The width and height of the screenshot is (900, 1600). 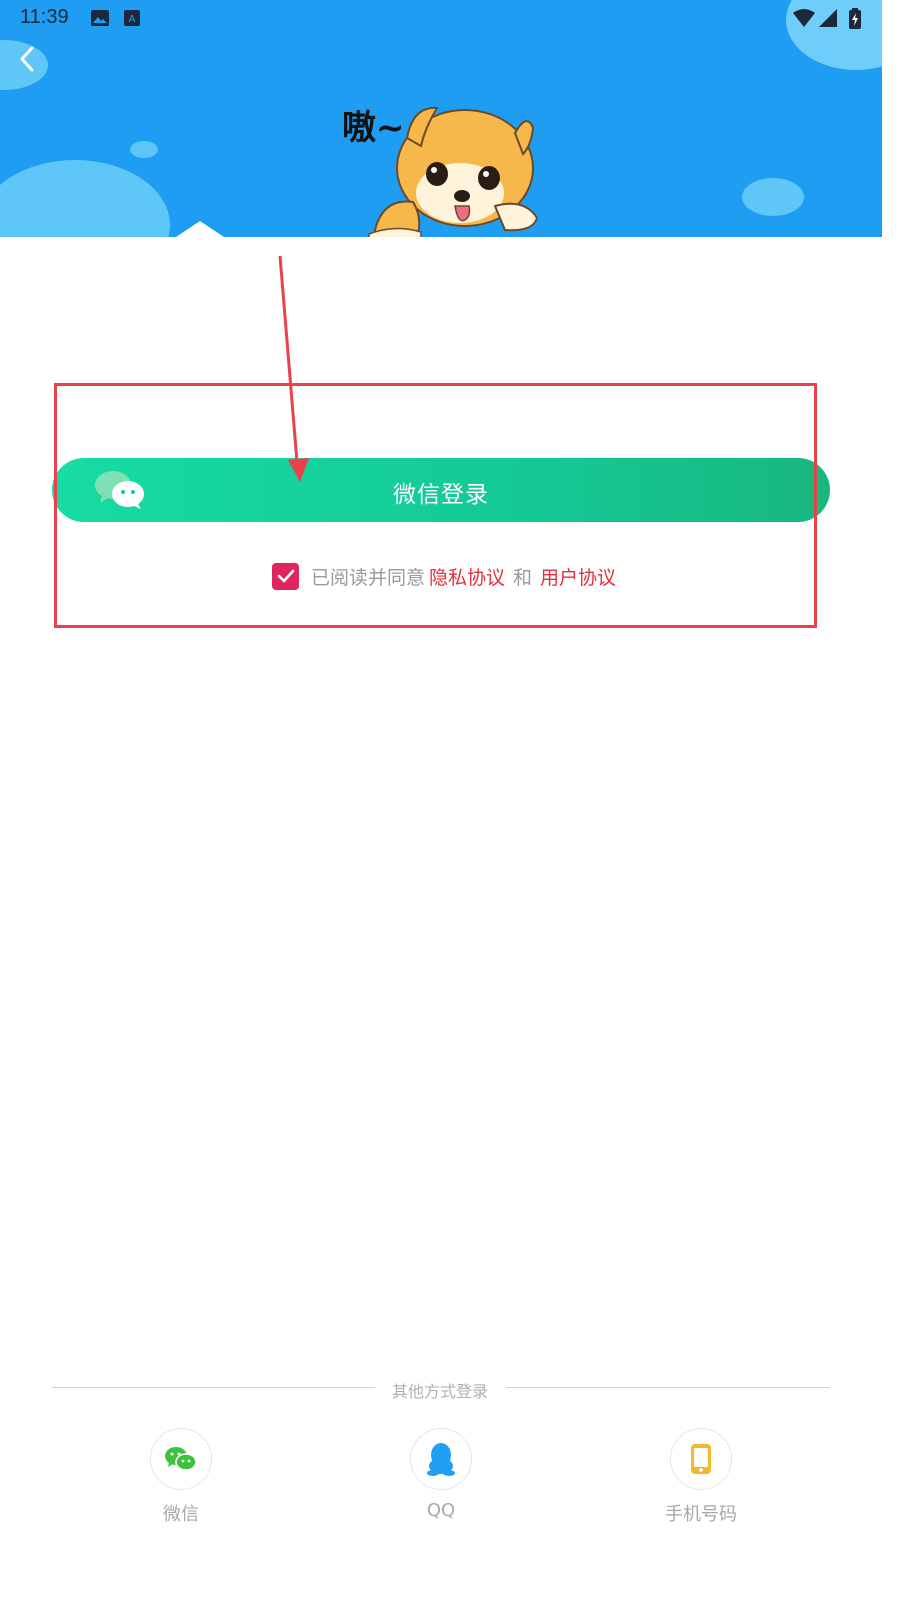 What do you see at coordinates (701, 1514) in the screenshot?
I see `method-label: 手机号码` at bounding box center [701, 1514].